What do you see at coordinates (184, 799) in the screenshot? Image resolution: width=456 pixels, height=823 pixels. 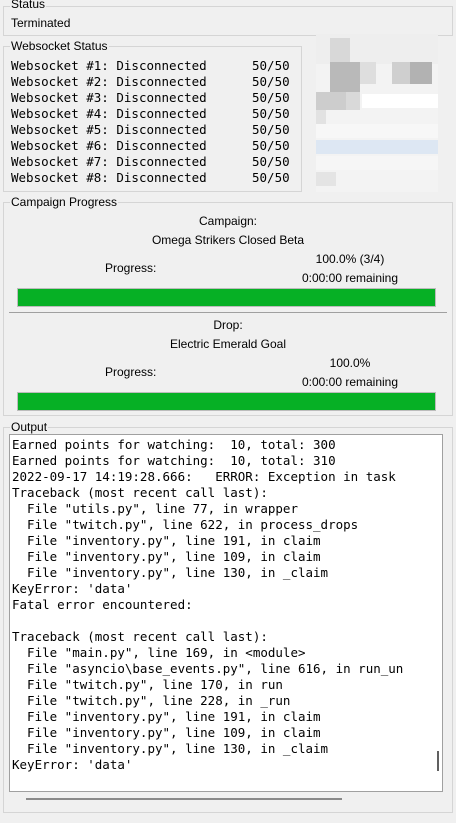 I see `horizontal-scrollbar-thumb` at bounding box center [184, 799].